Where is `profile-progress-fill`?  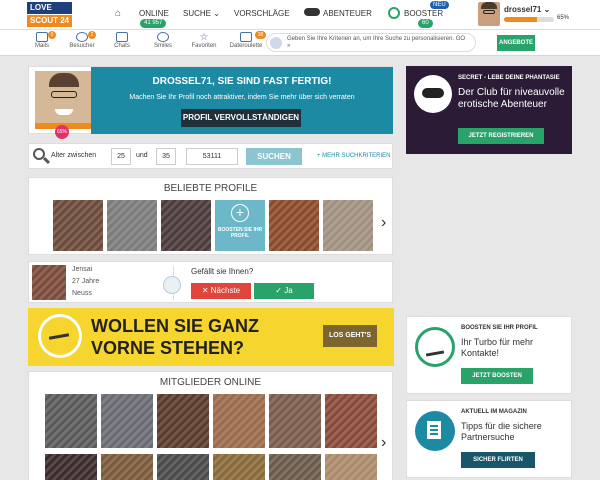
profile-progress-fill is located at coordinates (520, 19).